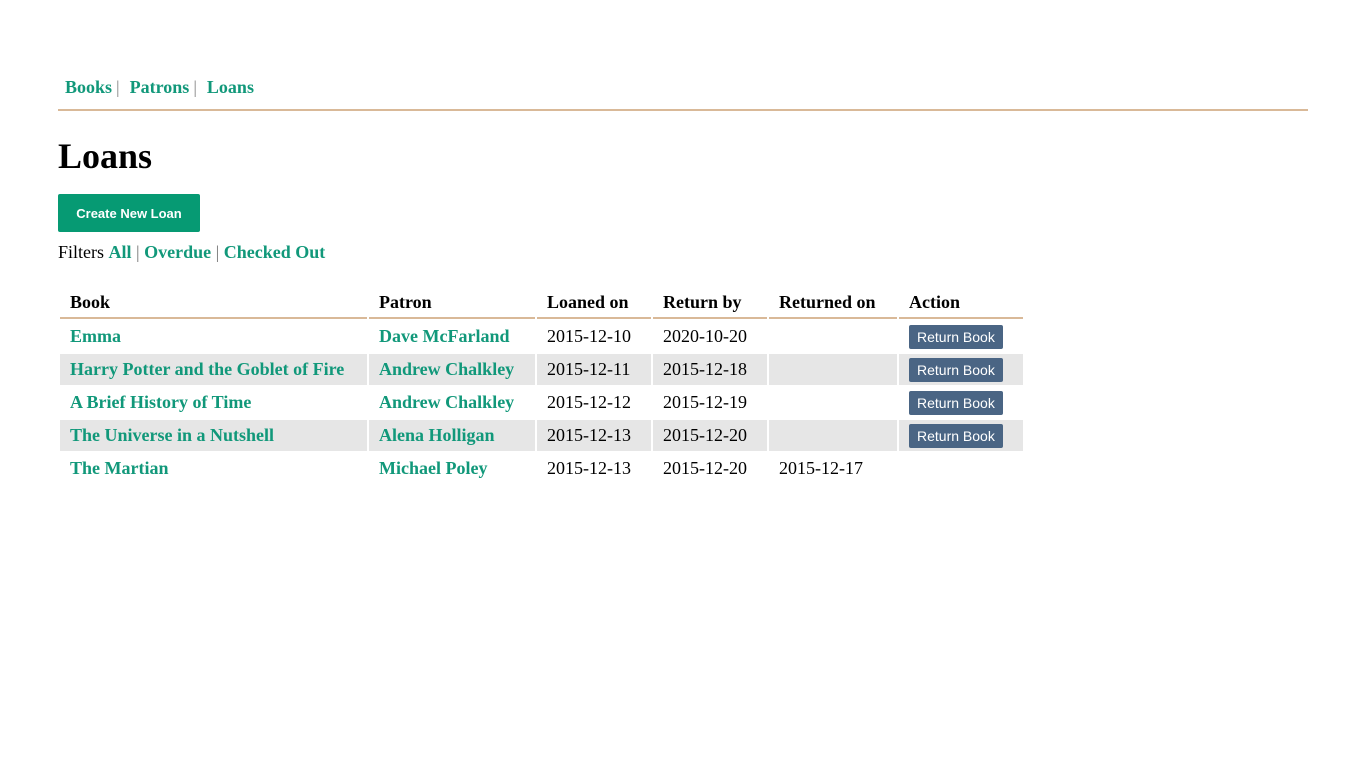  I want to click on book-cell: Emma, so click(213, 336).